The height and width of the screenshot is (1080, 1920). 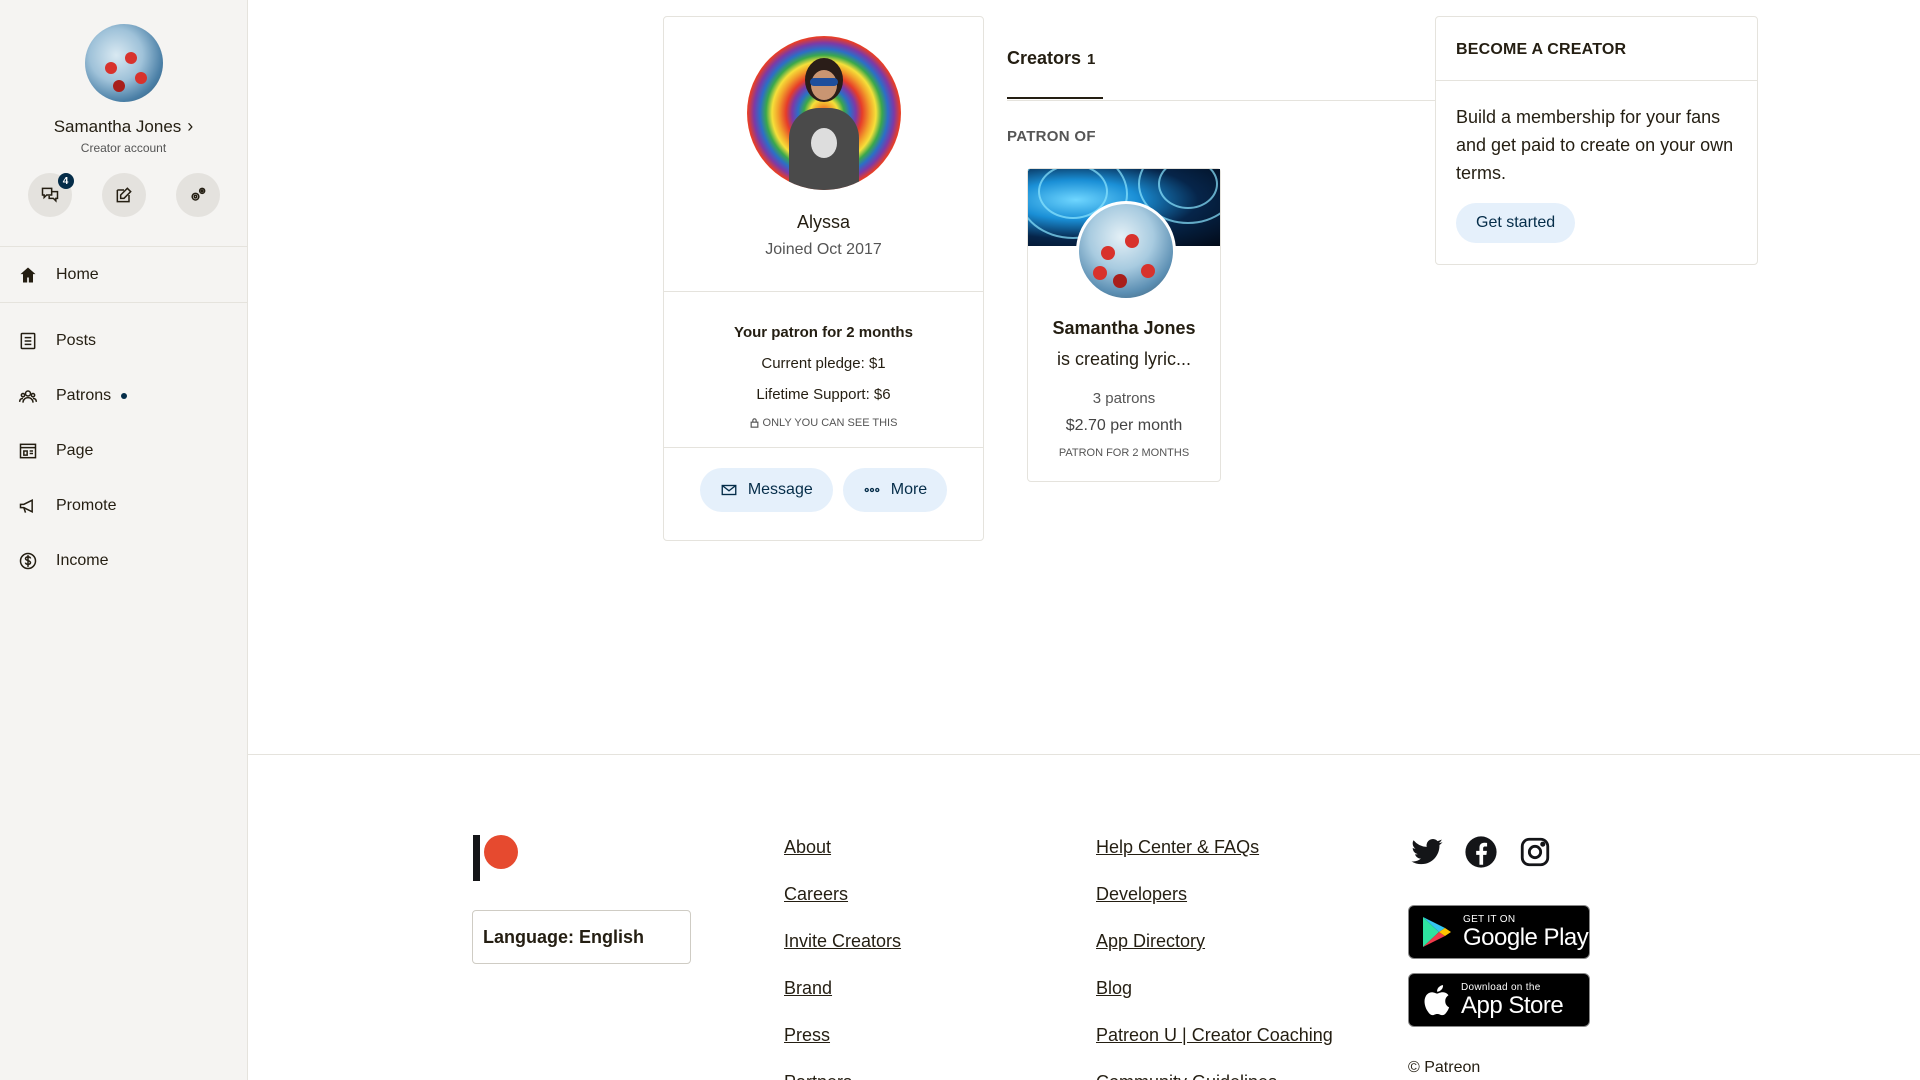 I want to click on new-activity-dot, so click(x=124, y=395).